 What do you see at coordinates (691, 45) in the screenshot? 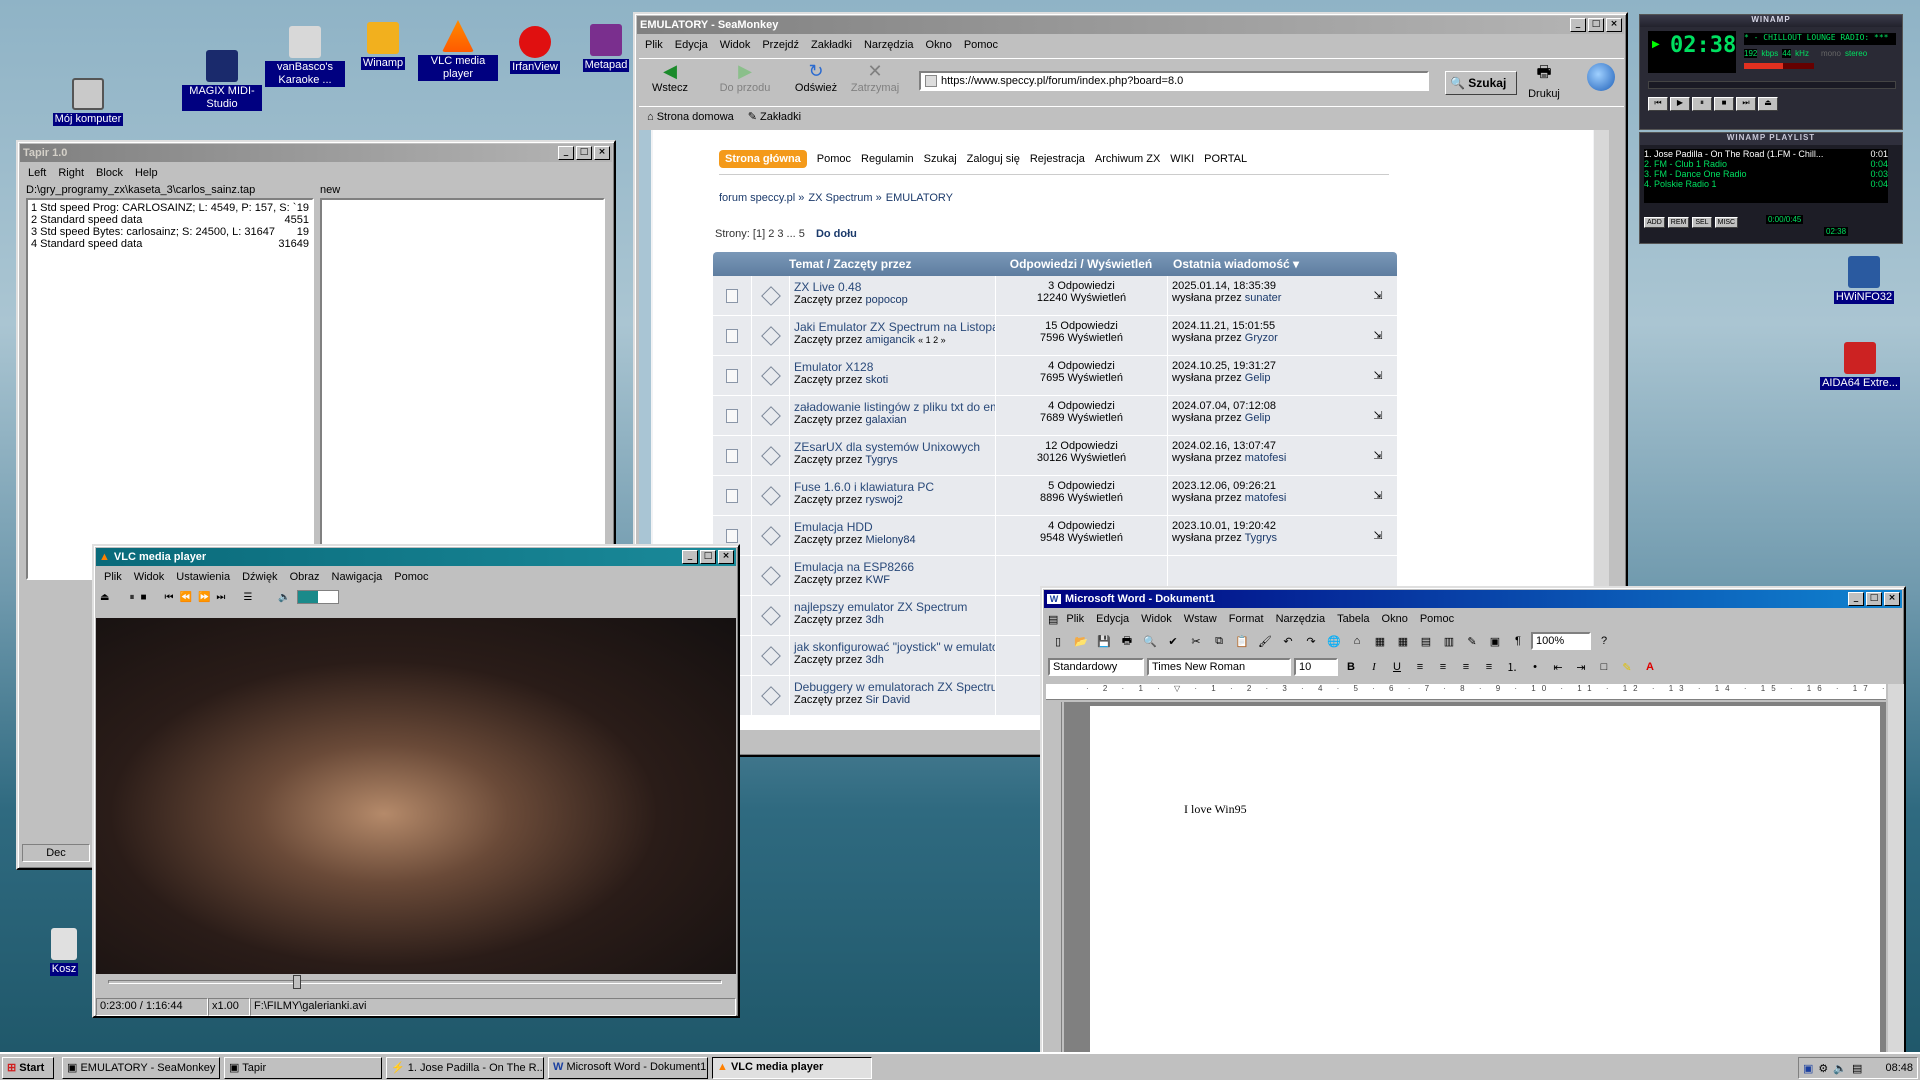
I see `menu-edycja: Edycja` at bounding box center [691, 45].